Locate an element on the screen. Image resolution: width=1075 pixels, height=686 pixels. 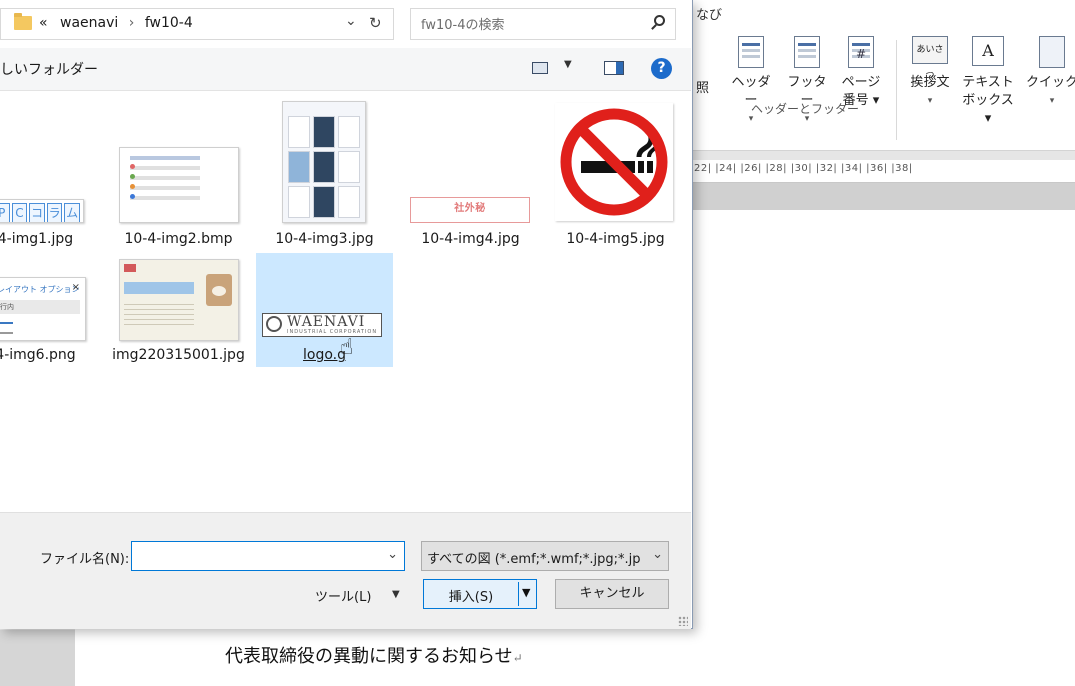
file-thumbnail: P C コ ラ ム is located at coordinates (42, 211).